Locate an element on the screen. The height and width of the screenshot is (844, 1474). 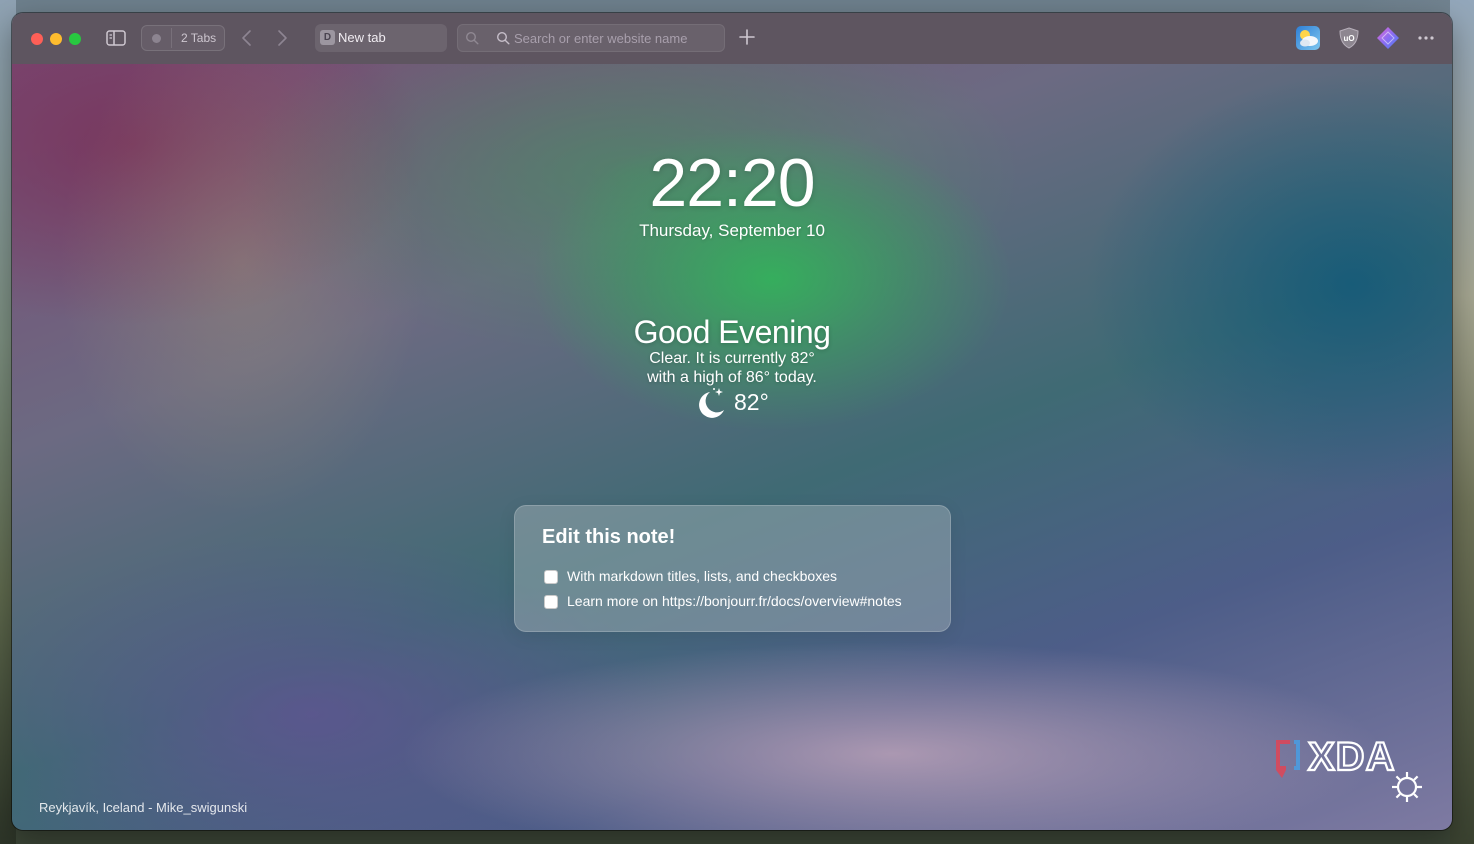
address-bar is located at coordinates (591, 38).